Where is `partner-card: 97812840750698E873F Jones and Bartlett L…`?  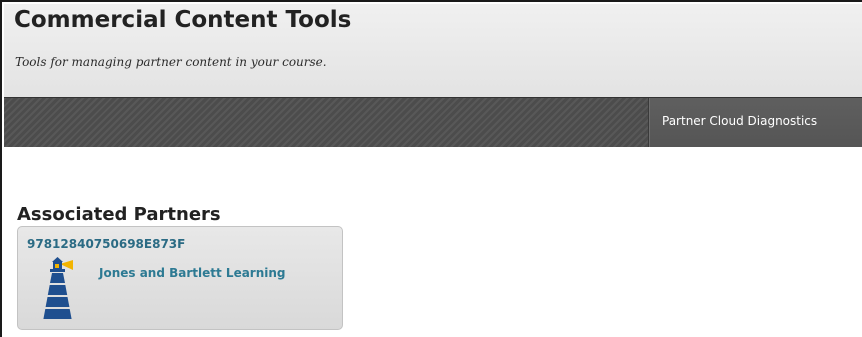
partner-card: 97812840750698E873F Jones and Bartlett L… is located at coordinates (180, 278).